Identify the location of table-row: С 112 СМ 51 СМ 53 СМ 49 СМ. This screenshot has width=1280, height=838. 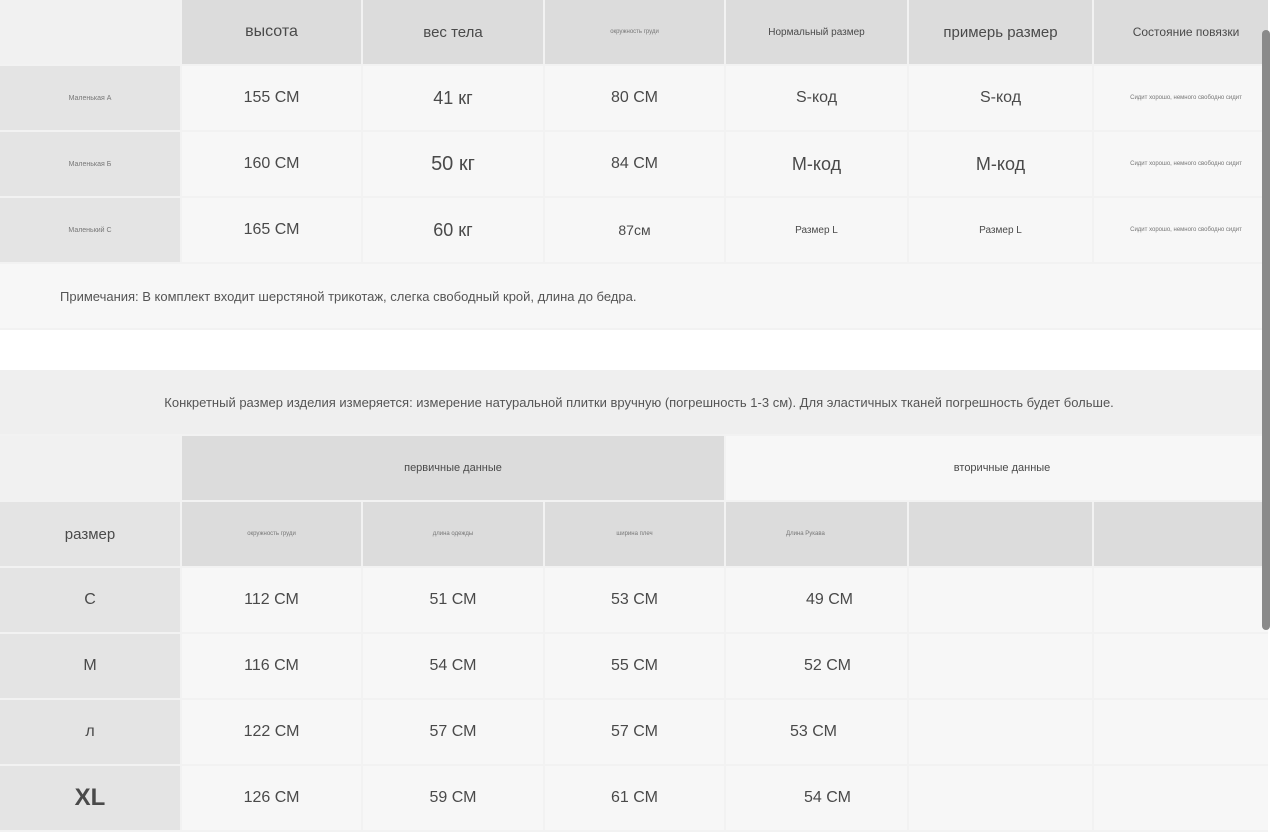
(640, 601).